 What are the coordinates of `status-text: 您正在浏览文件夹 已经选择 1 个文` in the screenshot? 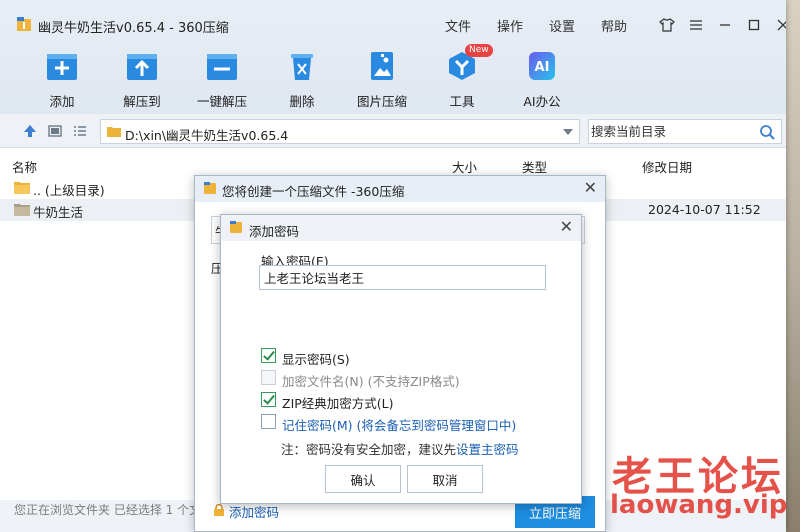 It's located at (108, 510).